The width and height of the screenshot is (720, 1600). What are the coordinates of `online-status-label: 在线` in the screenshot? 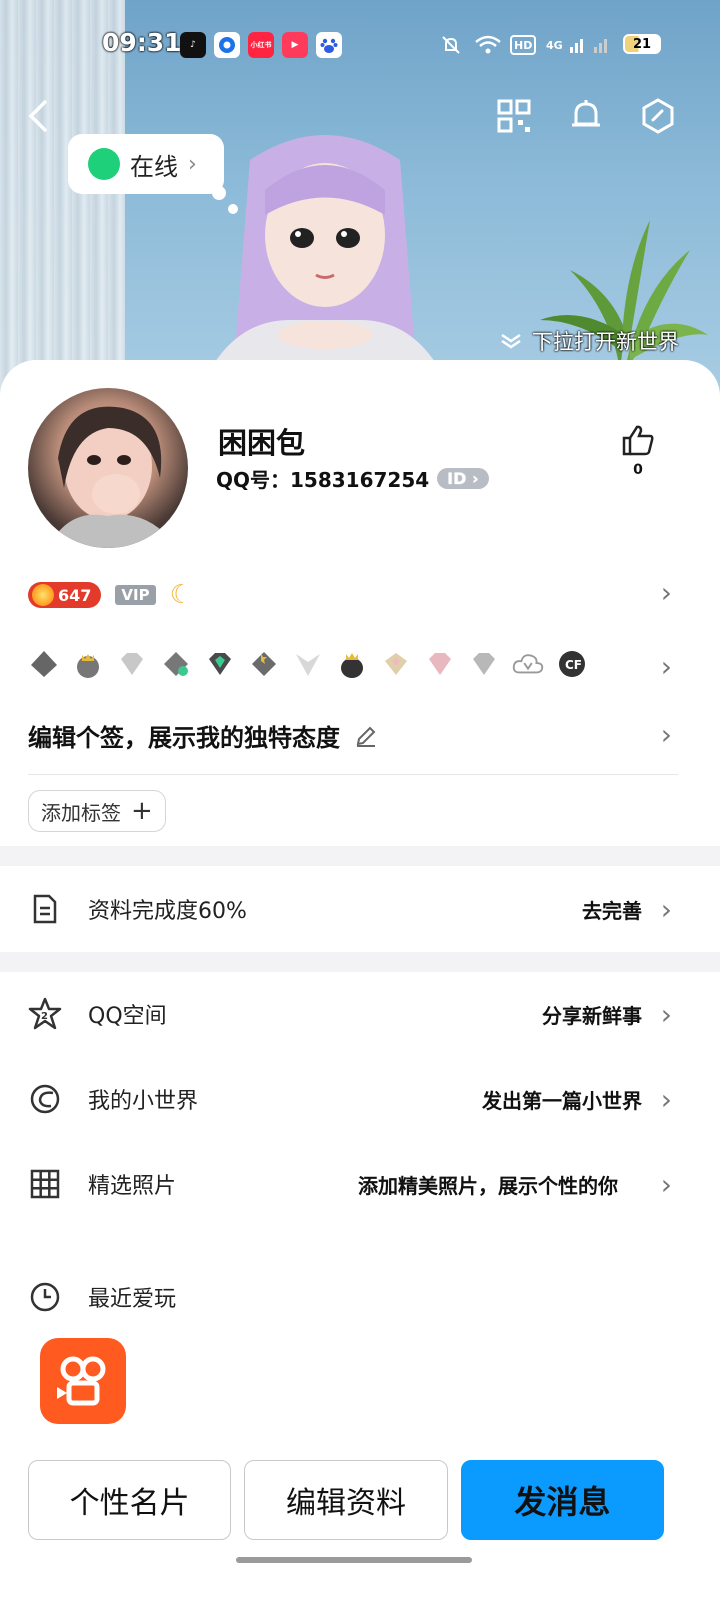 It's located at (154, 166).